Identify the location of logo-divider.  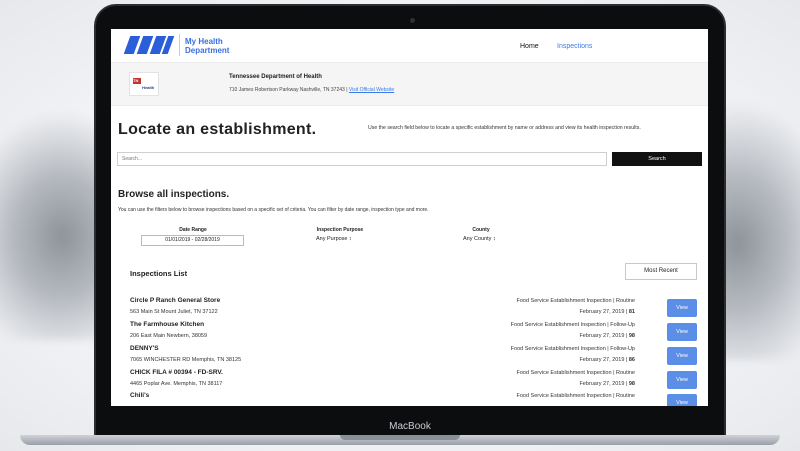
(179, 45).